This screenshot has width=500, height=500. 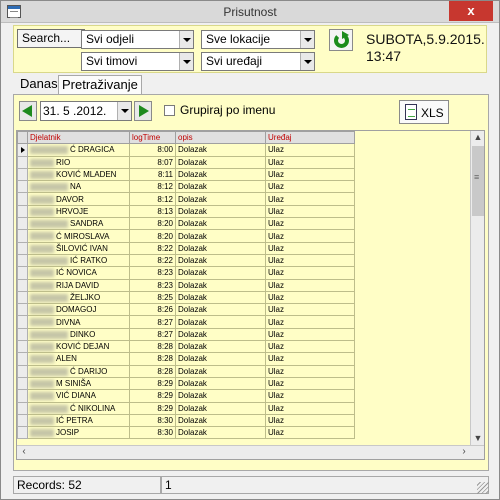 I want to click on resize-grip-icon, so click(x=483, y=488).